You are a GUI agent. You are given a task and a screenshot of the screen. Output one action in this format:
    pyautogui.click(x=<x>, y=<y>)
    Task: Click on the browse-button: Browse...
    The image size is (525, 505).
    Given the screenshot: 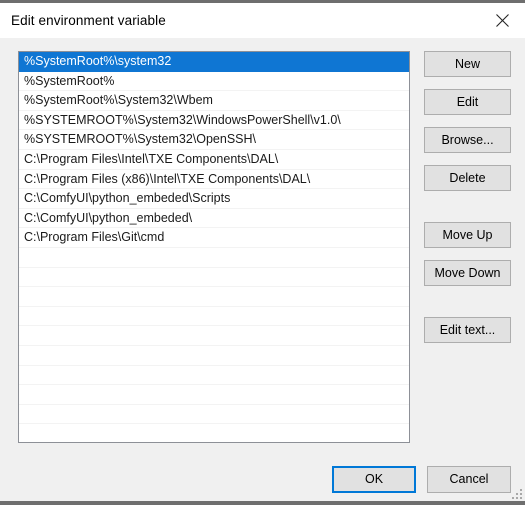 What is the action you would take?
    pyautogui.click(x=467, y=140)
    